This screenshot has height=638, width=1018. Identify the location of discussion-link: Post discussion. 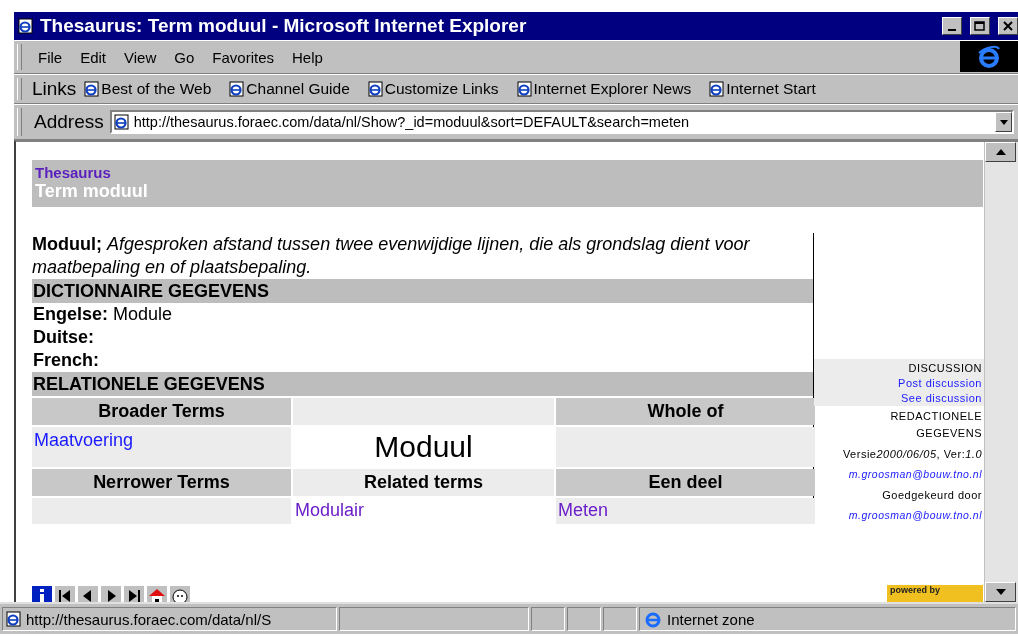
(898, 383).